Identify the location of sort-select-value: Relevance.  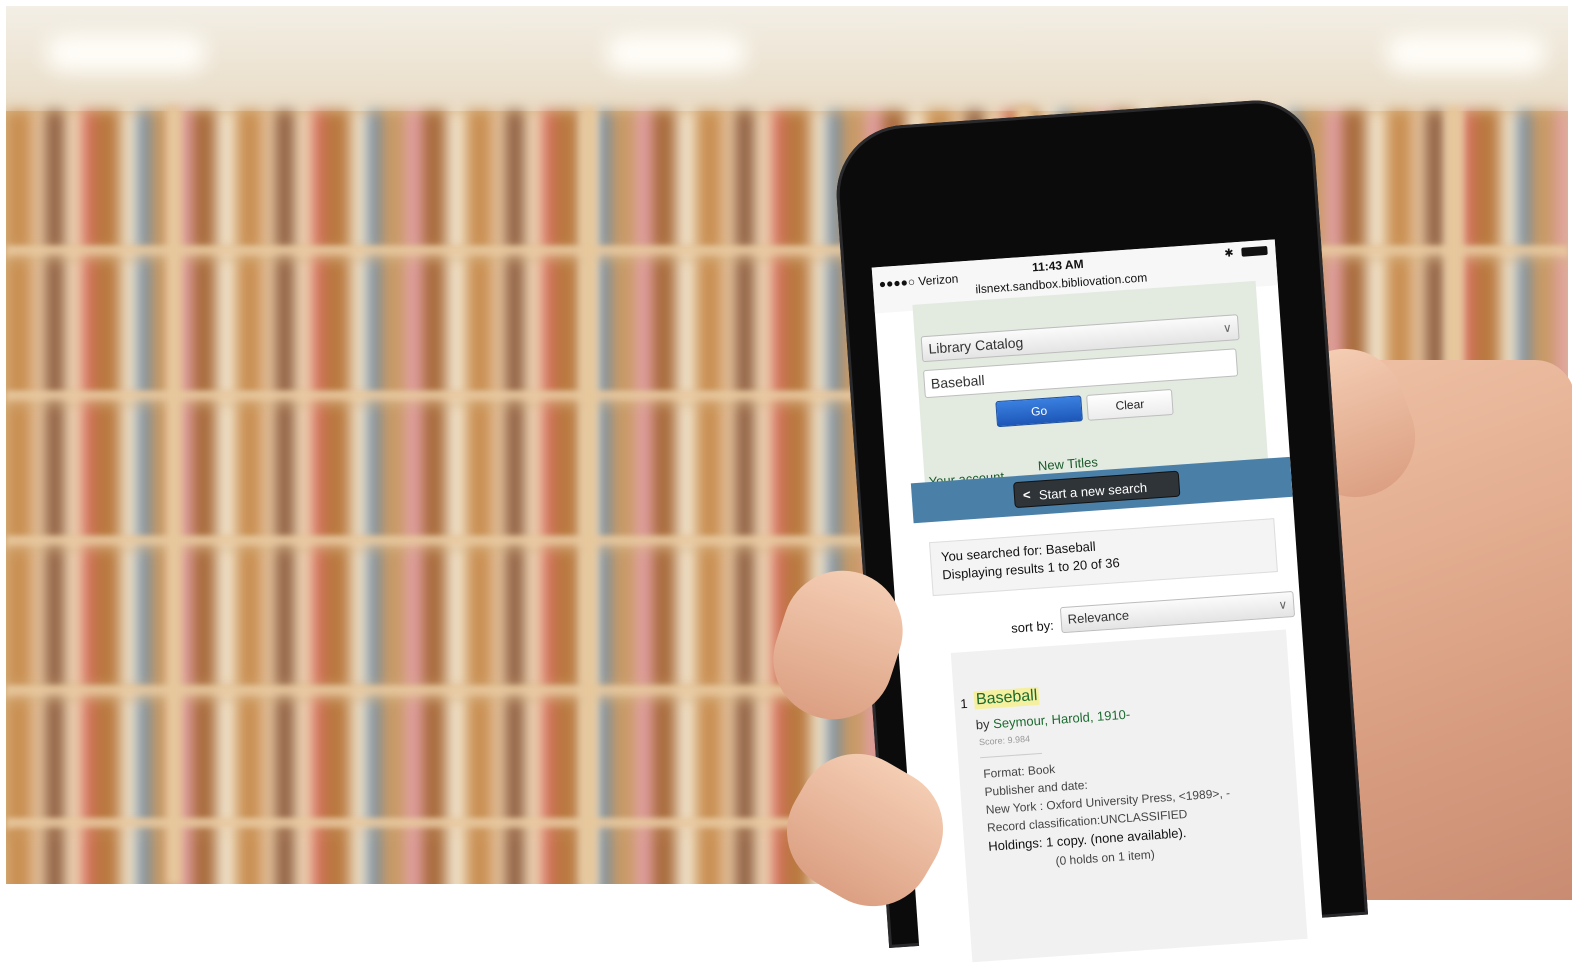
(1098, 617).